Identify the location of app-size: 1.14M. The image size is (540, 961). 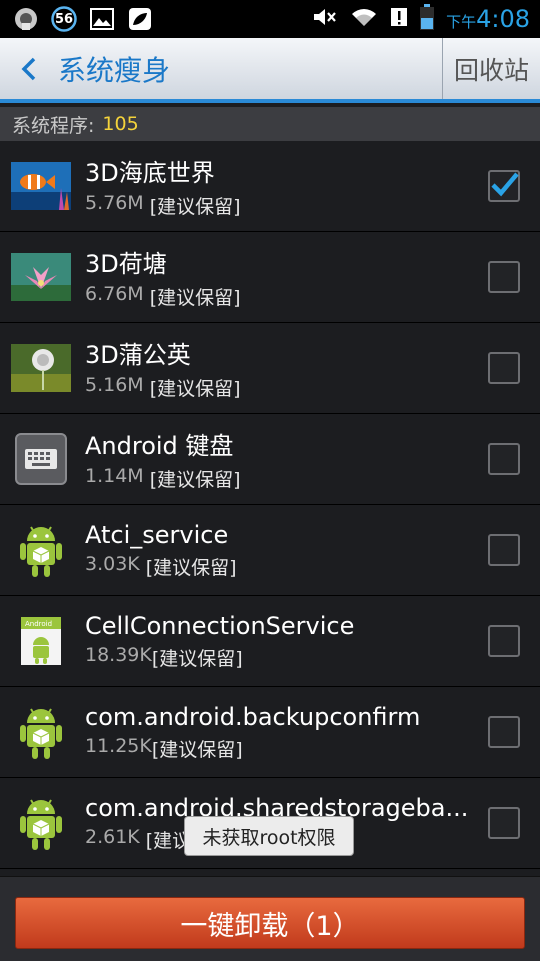
(114, 476).